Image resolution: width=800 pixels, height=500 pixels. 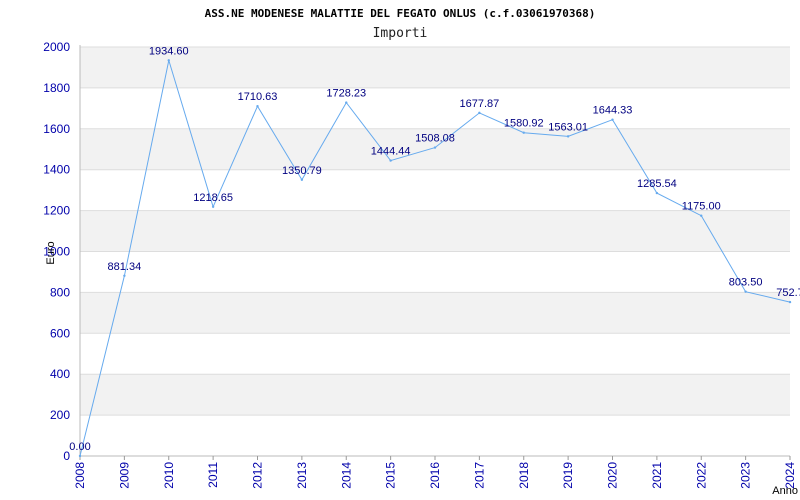 What do you see at coordinates (479, 475) in the screenshot?
I see `x-tick-label: 2017` at bounding box center [479, 475].